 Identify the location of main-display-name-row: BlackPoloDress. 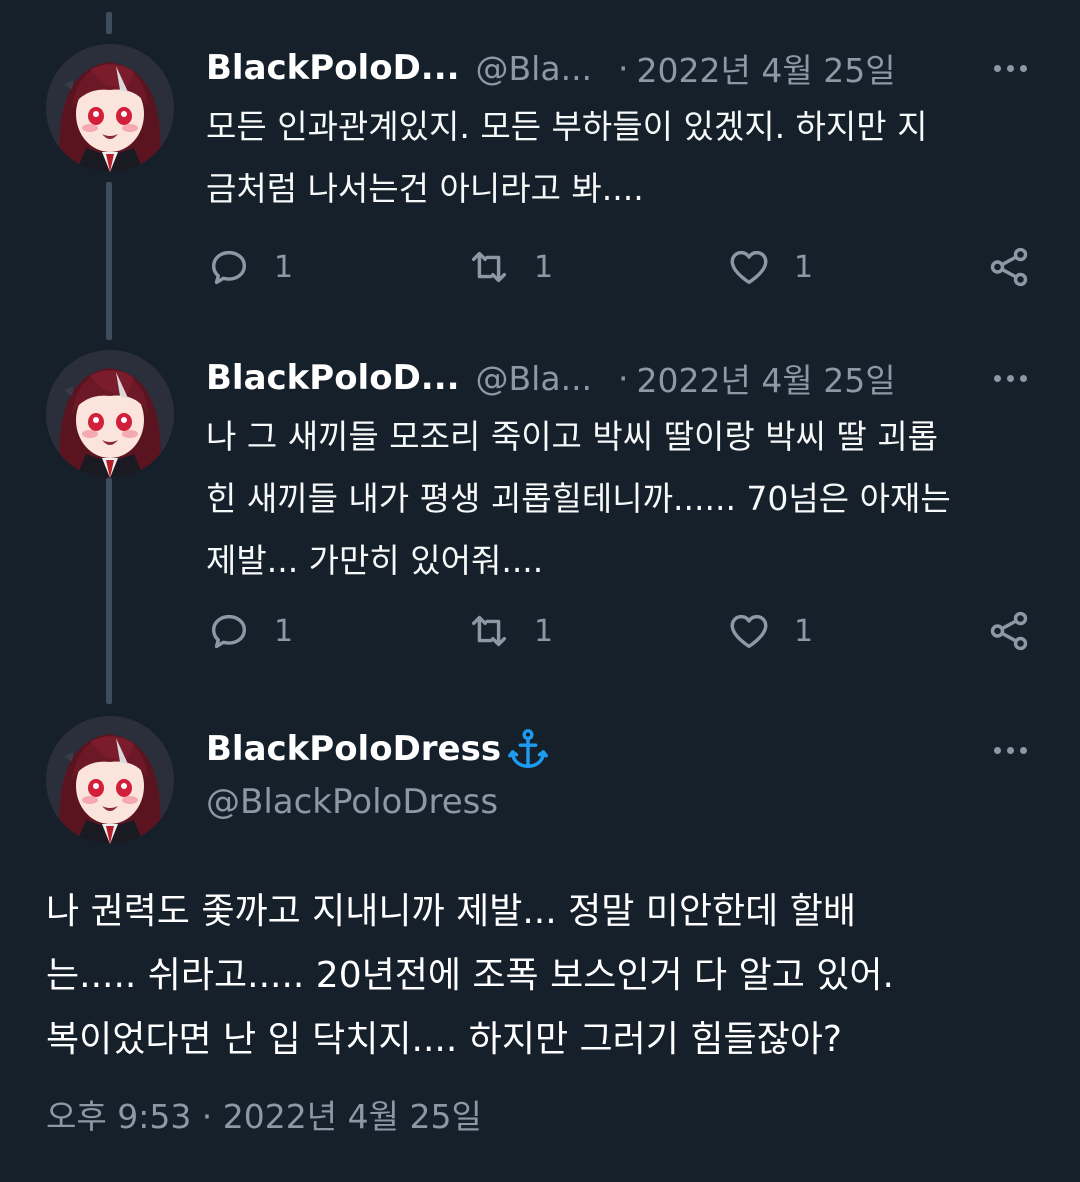
(378, 749).